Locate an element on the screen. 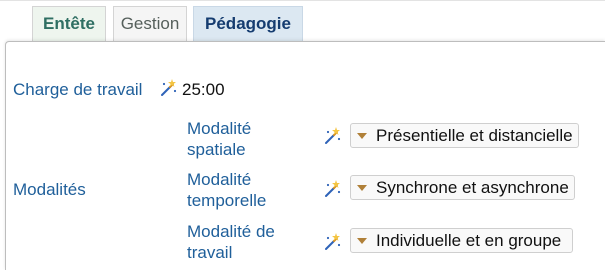 The image size is (605, 270). tab-label-gestion: Gestion is located at coordinates (150, 23).